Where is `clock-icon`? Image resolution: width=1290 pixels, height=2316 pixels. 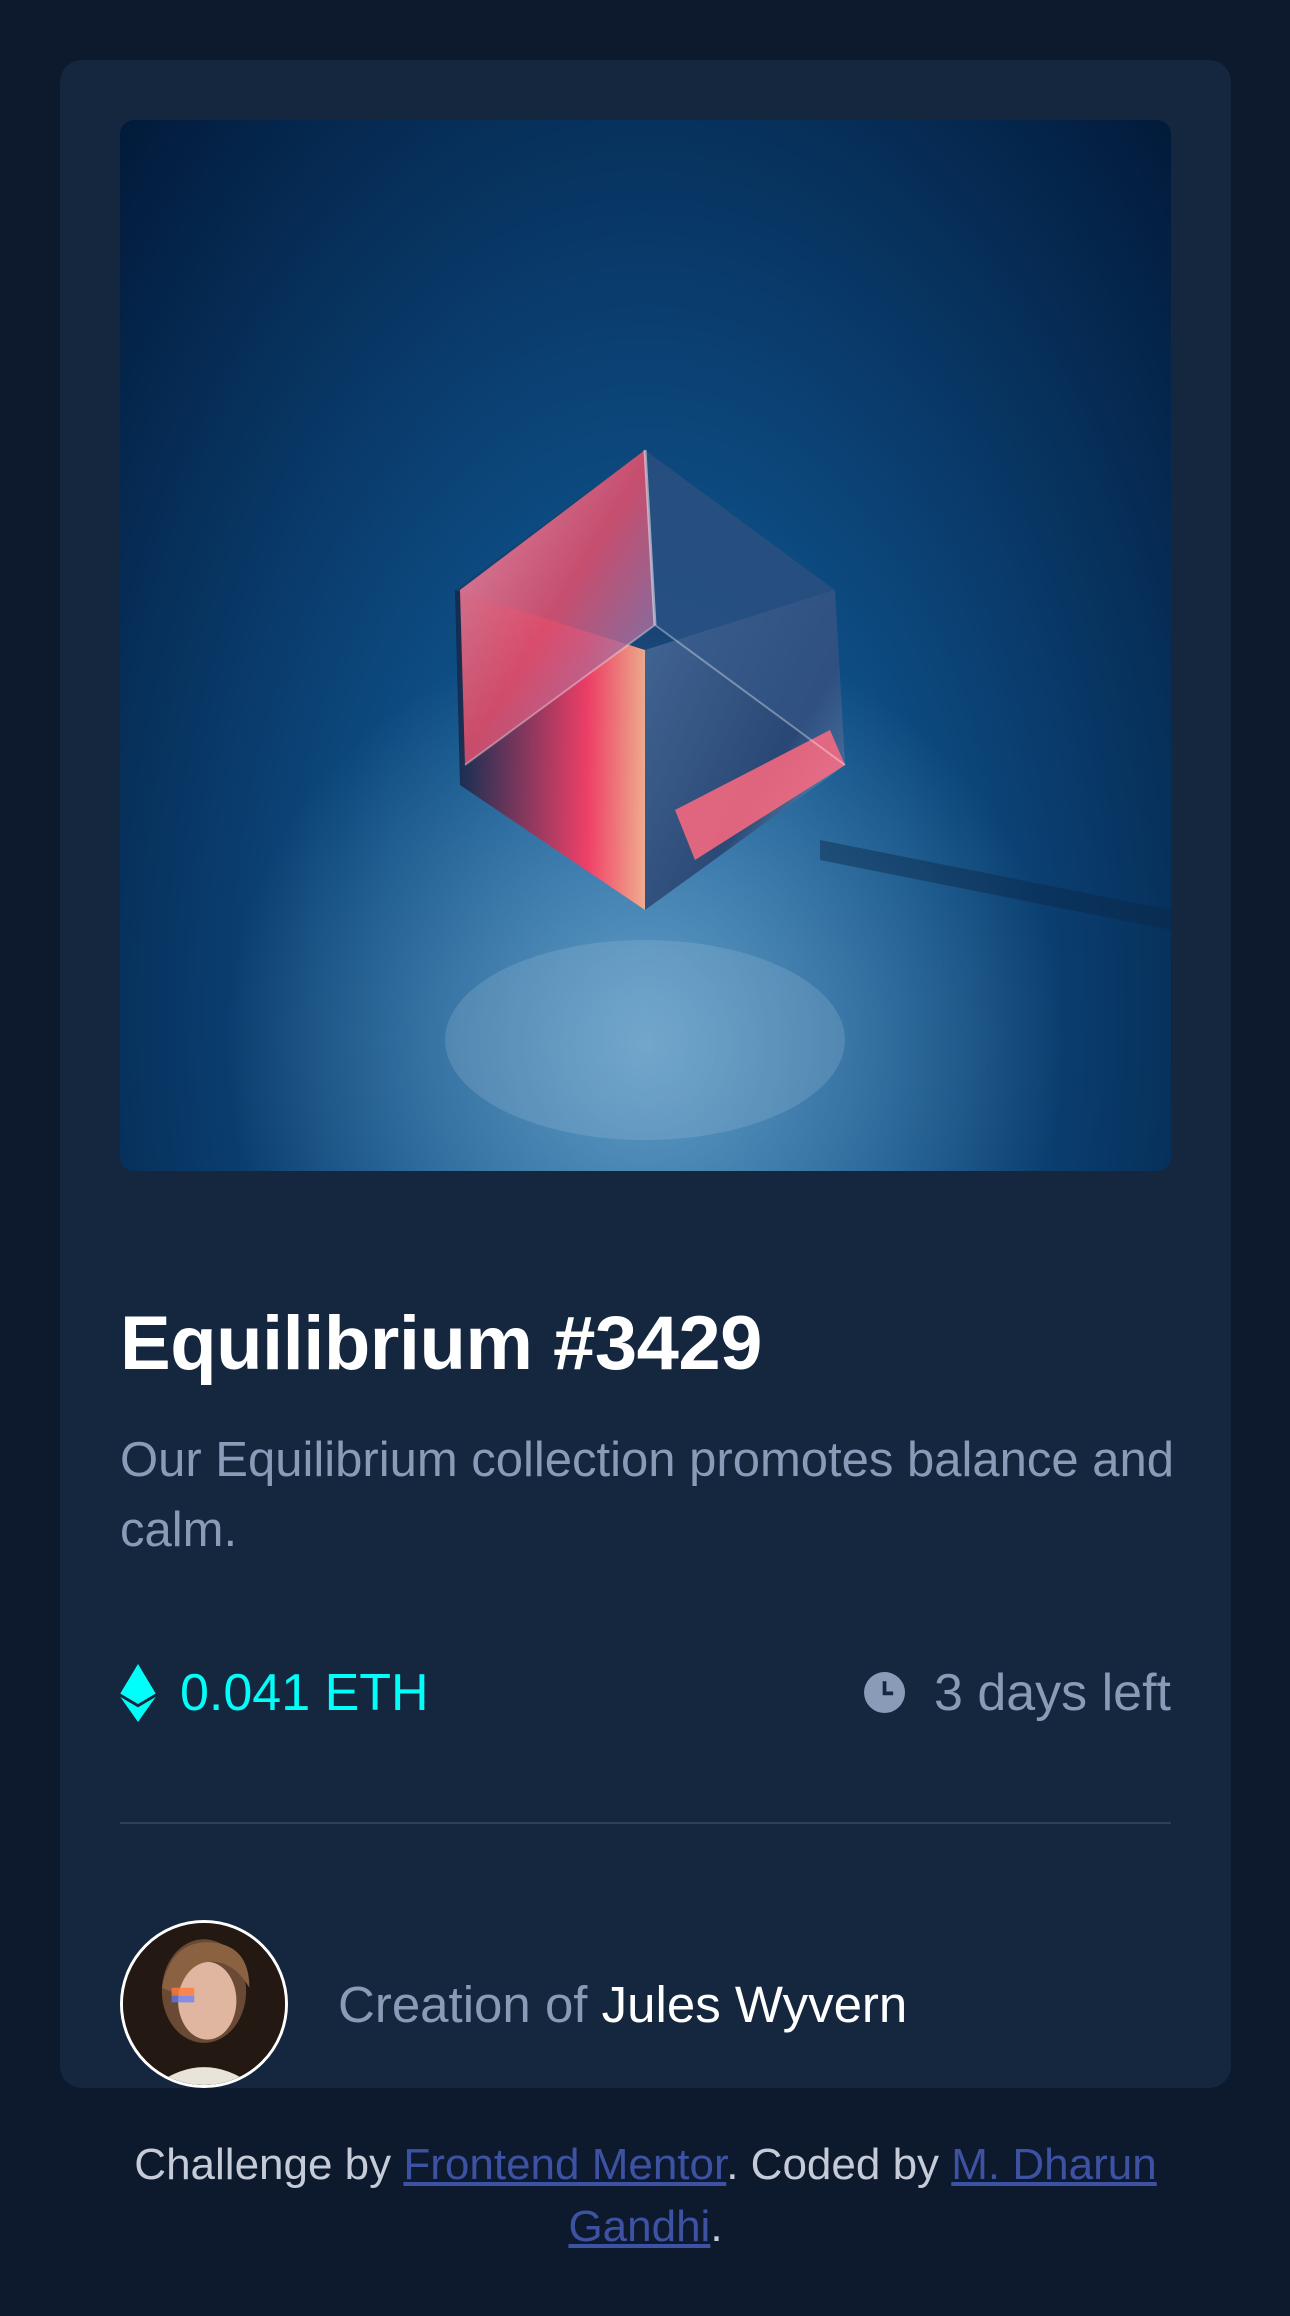 clock-icon is located at coordinates (884, 1693).